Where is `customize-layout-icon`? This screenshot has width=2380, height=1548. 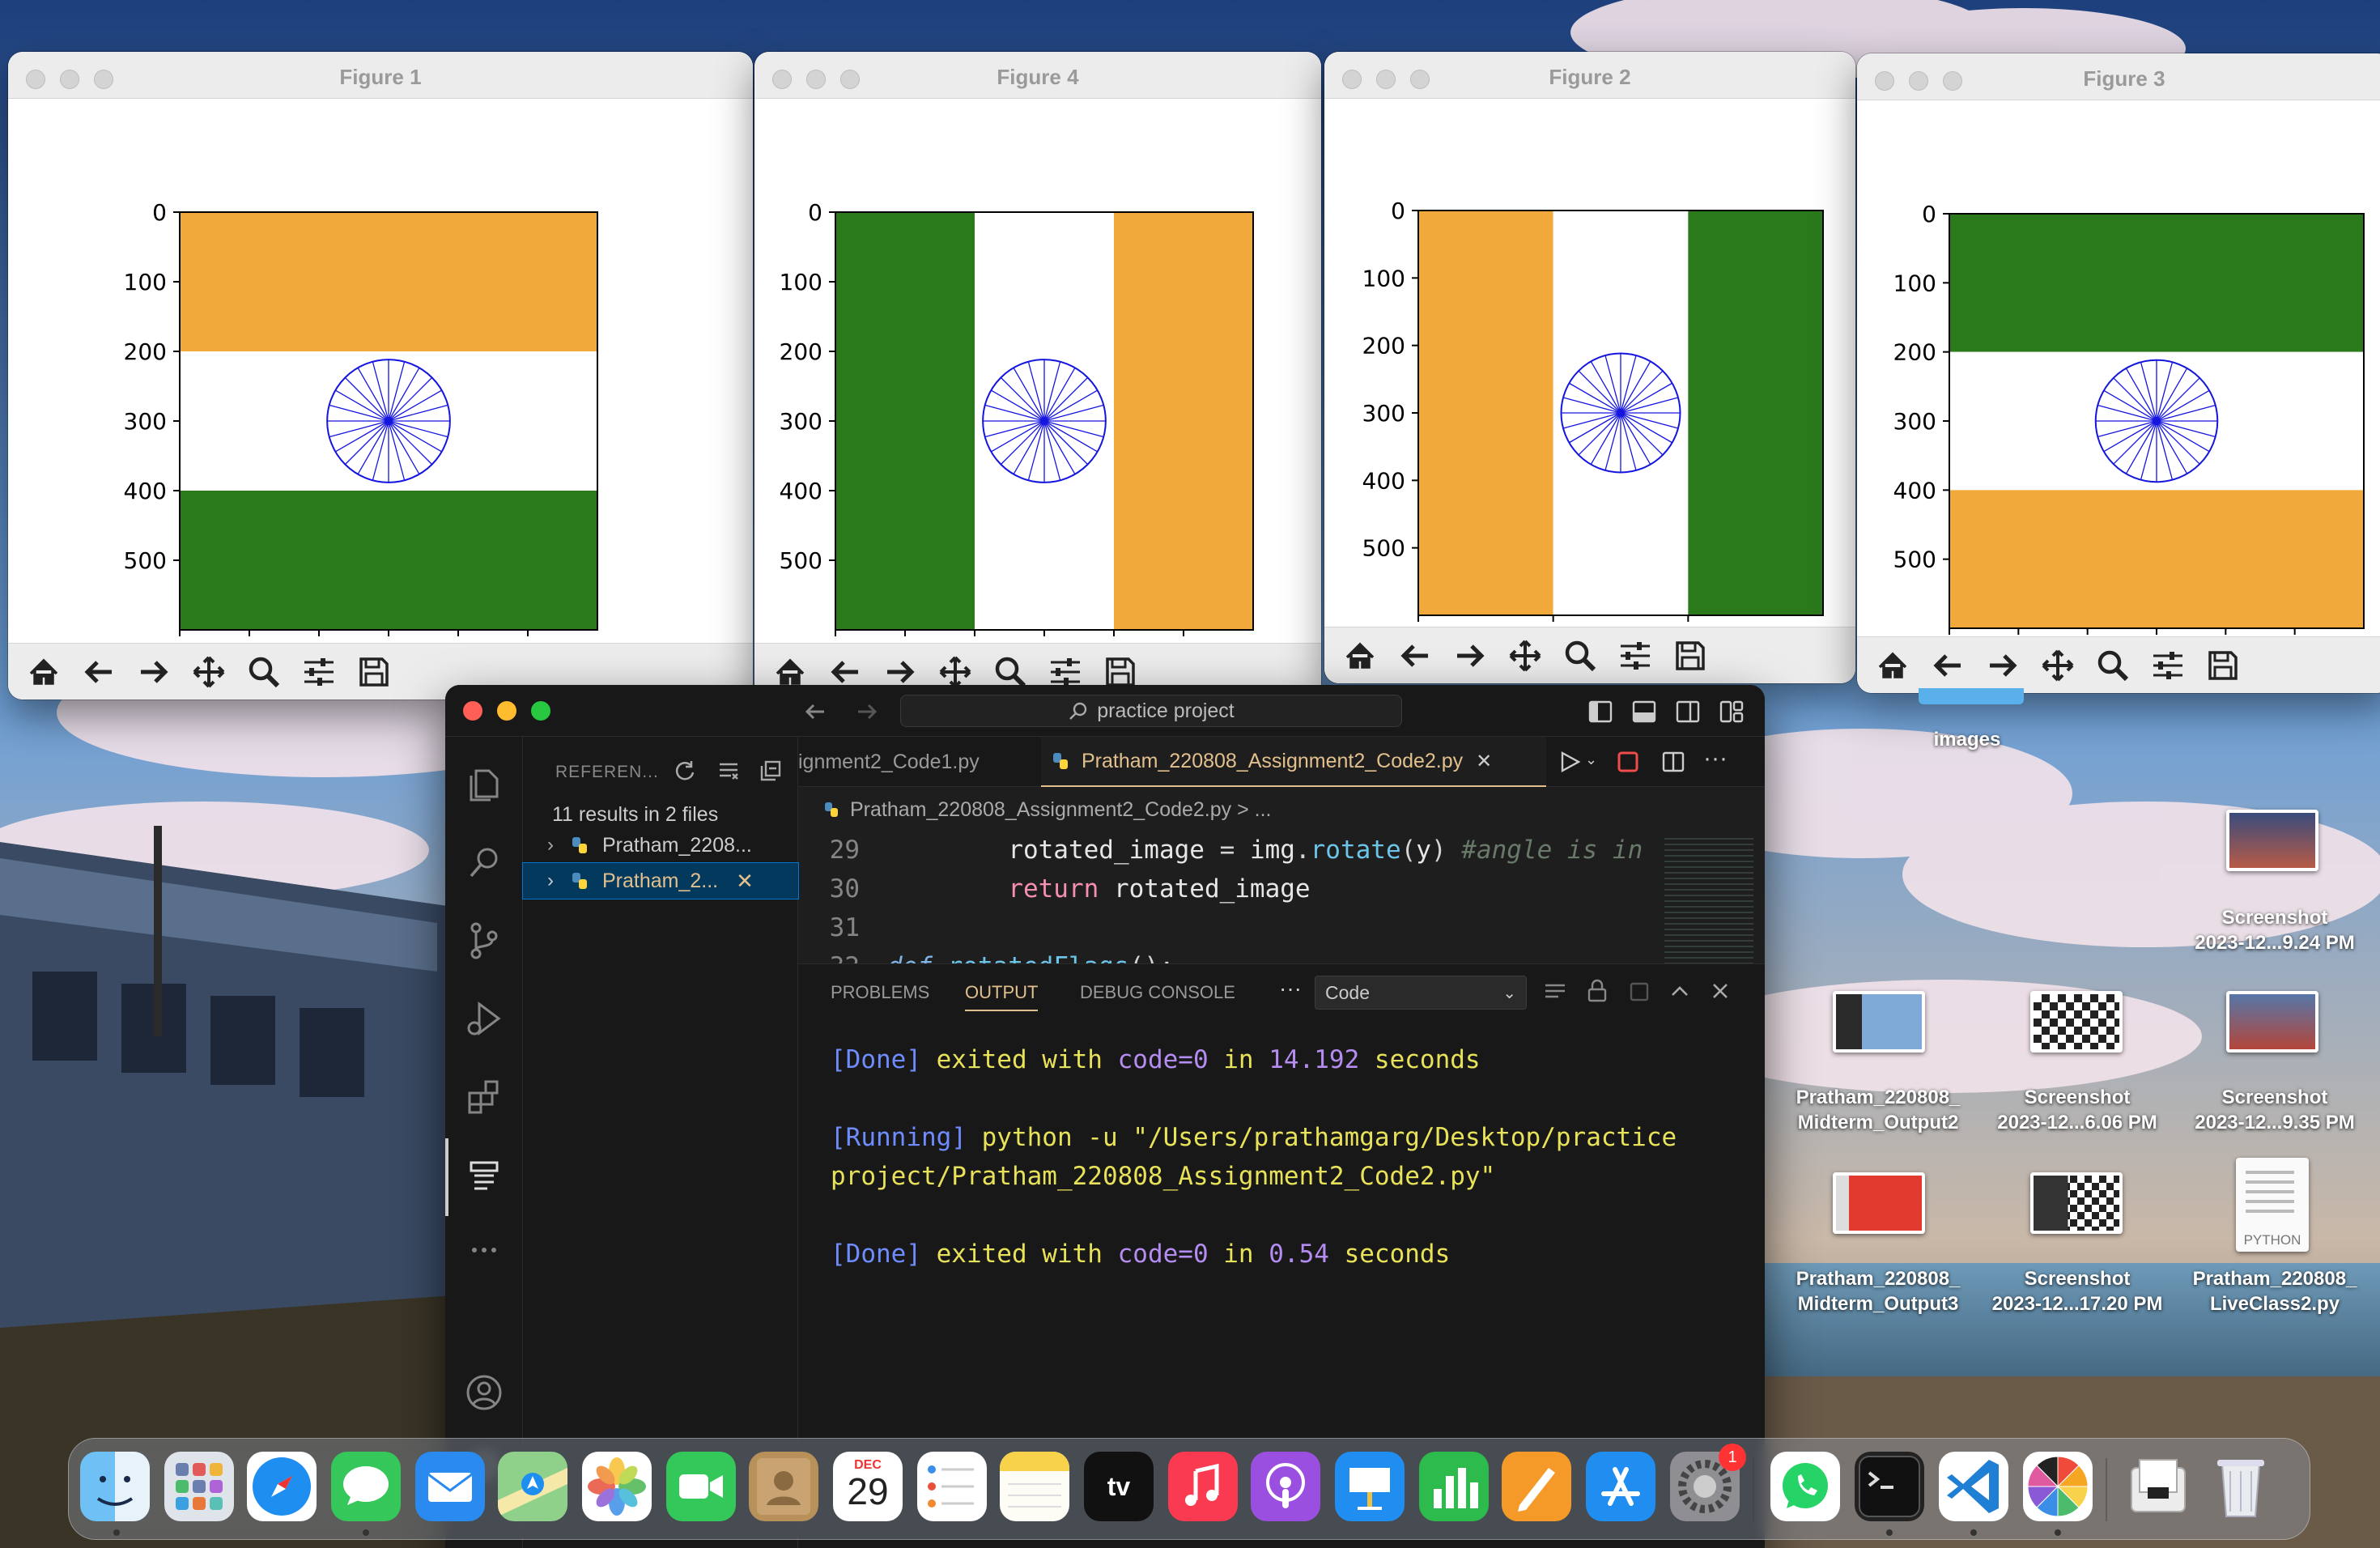 customize-layout-icon is located at coordinates (1731, 712).